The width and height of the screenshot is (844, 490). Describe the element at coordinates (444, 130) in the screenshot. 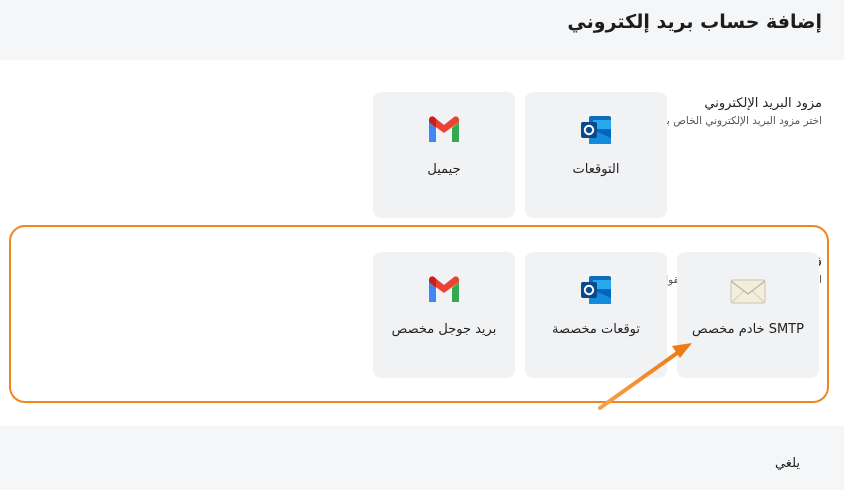

I see `gmail-icon` at that location.